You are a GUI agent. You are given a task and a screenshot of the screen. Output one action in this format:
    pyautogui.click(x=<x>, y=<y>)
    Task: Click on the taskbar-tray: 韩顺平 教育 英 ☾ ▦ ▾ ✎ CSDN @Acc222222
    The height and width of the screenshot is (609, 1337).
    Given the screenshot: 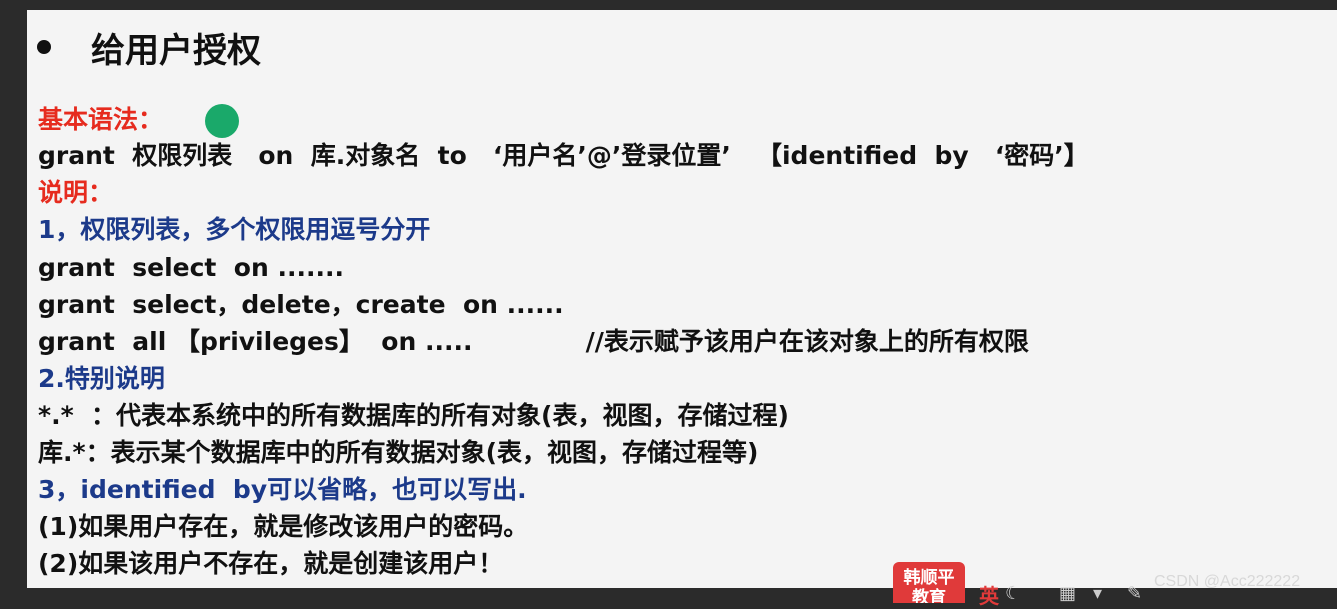 What is the action you would take?
    pyautogui.click(x=1115, y=584)
    